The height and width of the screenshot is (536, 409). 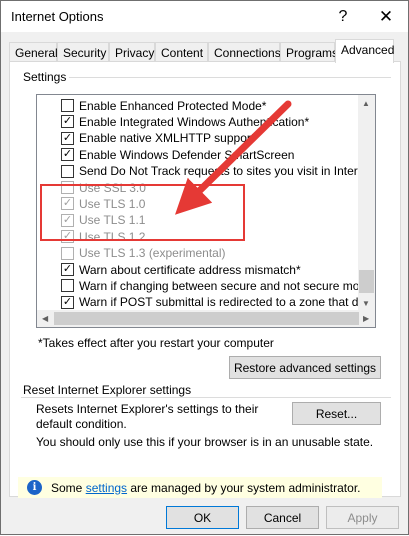 I want to click on setting-row: Use TLS 1.3 (experimental), so click(x=143, y=253).